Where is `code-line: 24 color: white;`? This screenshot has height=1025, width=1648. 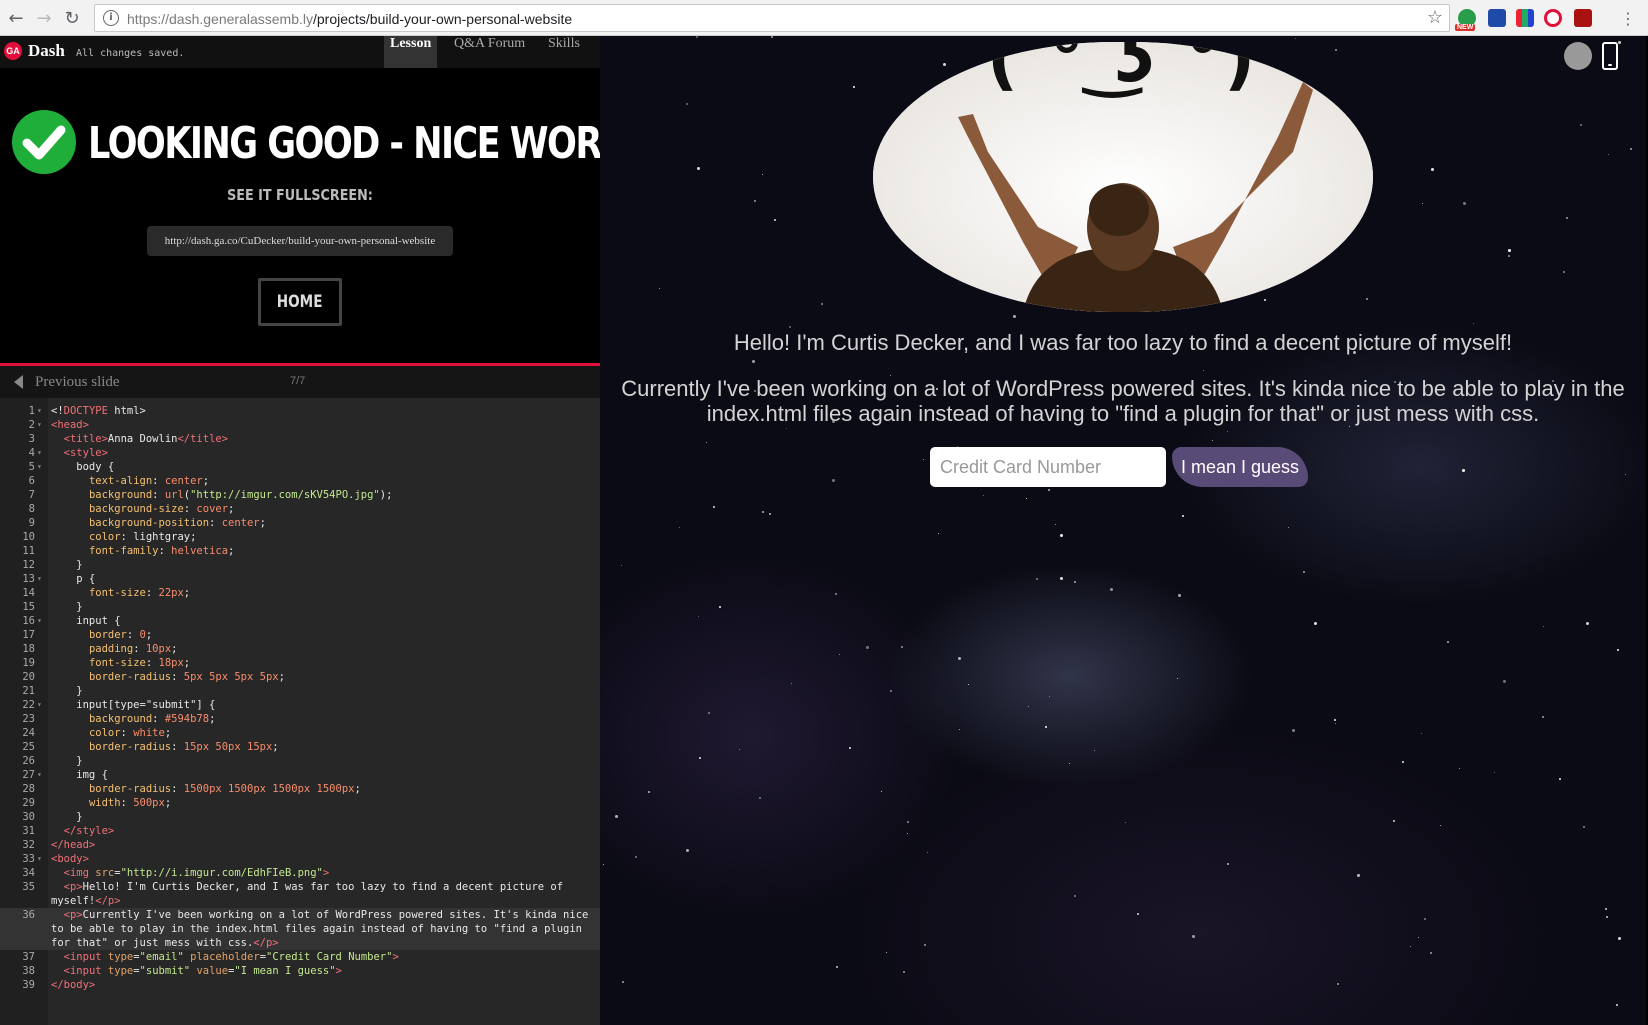
code-line: 24 color: white; is located at coordinates (300, 733).